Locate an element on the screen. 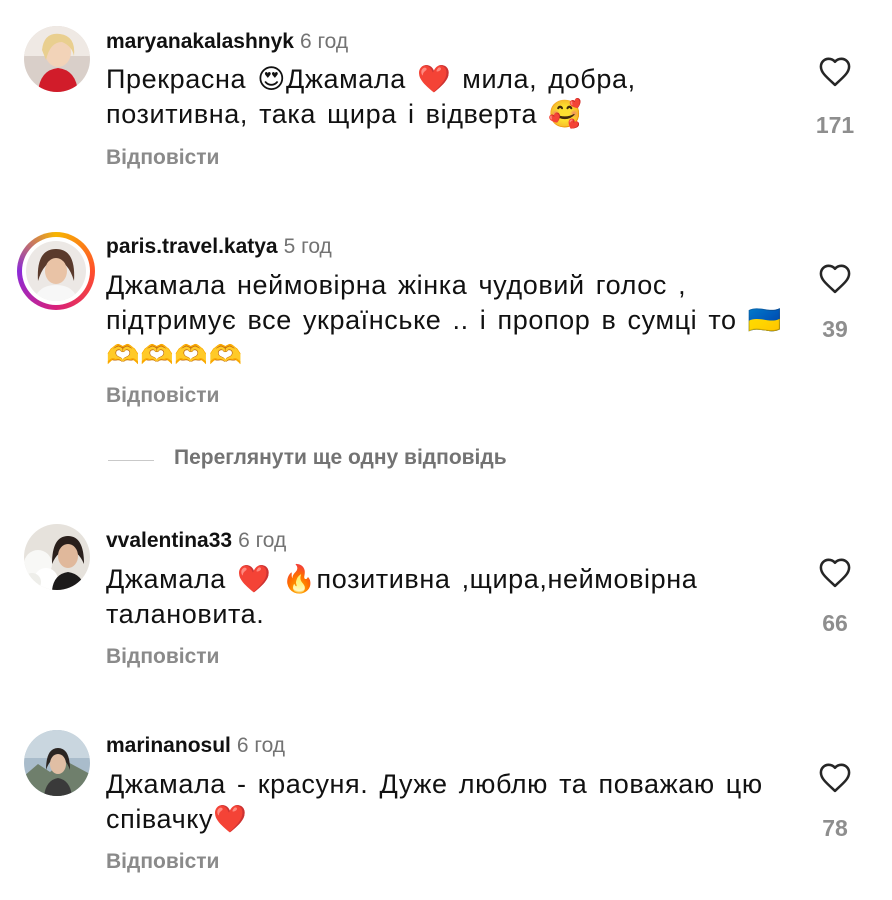 Image resolution: width=892 pixels, height=900 pixels. like-count: 66 is located at coordinates (835, 623).